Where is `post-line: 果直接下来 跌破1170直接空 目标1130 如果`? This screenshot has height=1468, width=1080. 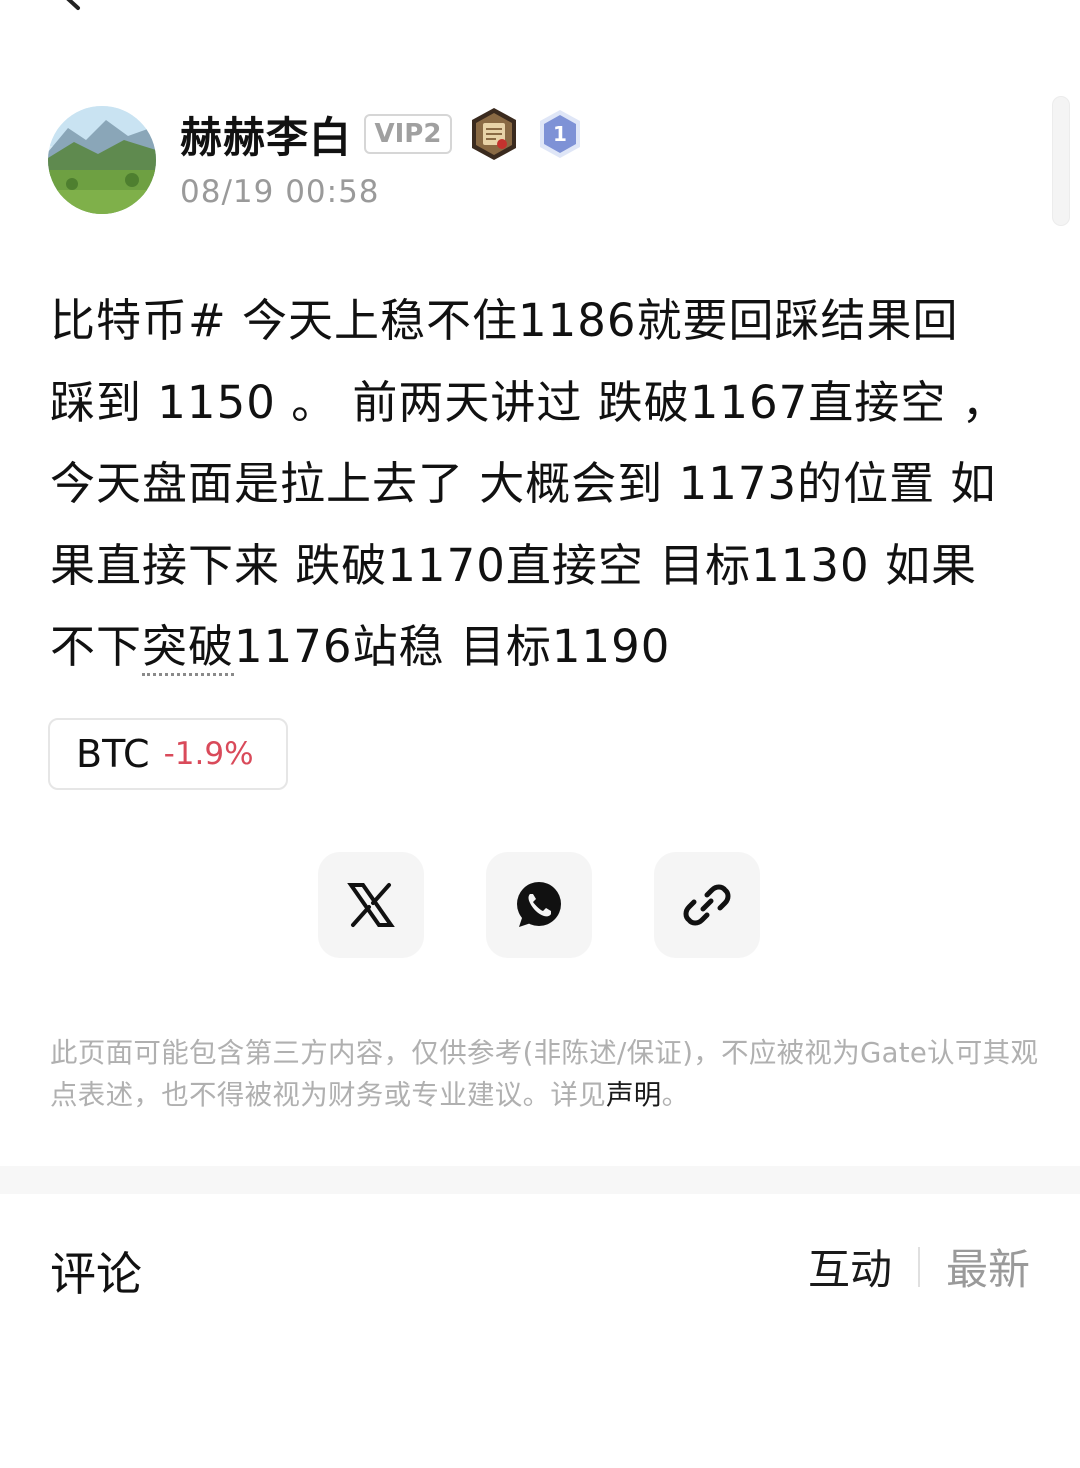 post-line: 果直接下来 跌破1170直接空 目标1130 如果 is located at coordinates (513, 565).